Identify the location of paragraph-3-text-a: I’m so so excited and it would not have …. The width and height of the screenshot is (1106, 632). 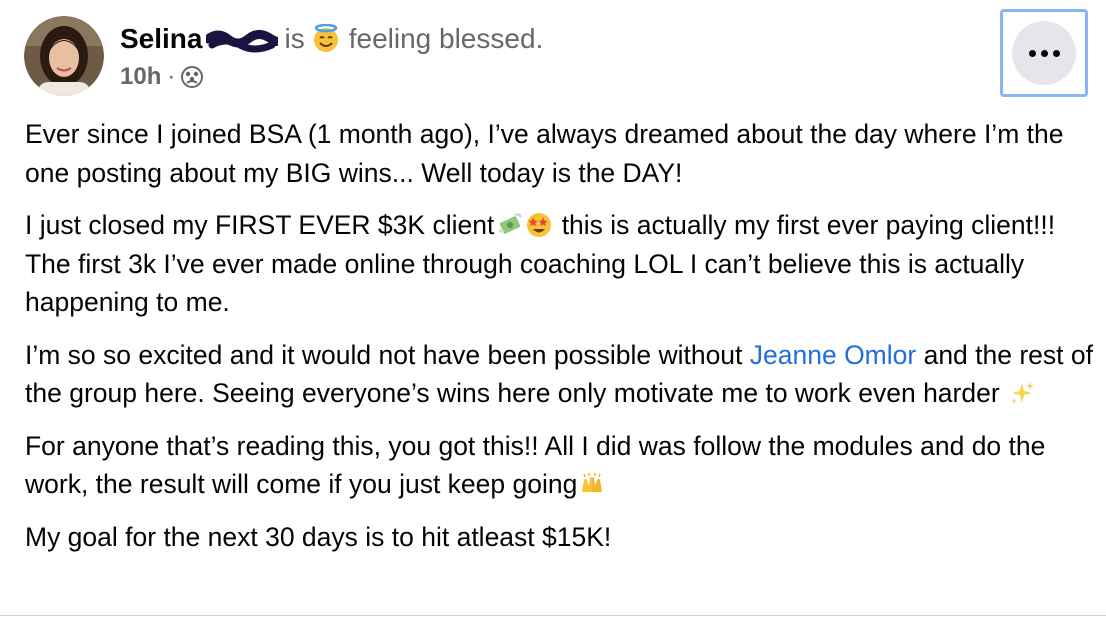
(387, 354).